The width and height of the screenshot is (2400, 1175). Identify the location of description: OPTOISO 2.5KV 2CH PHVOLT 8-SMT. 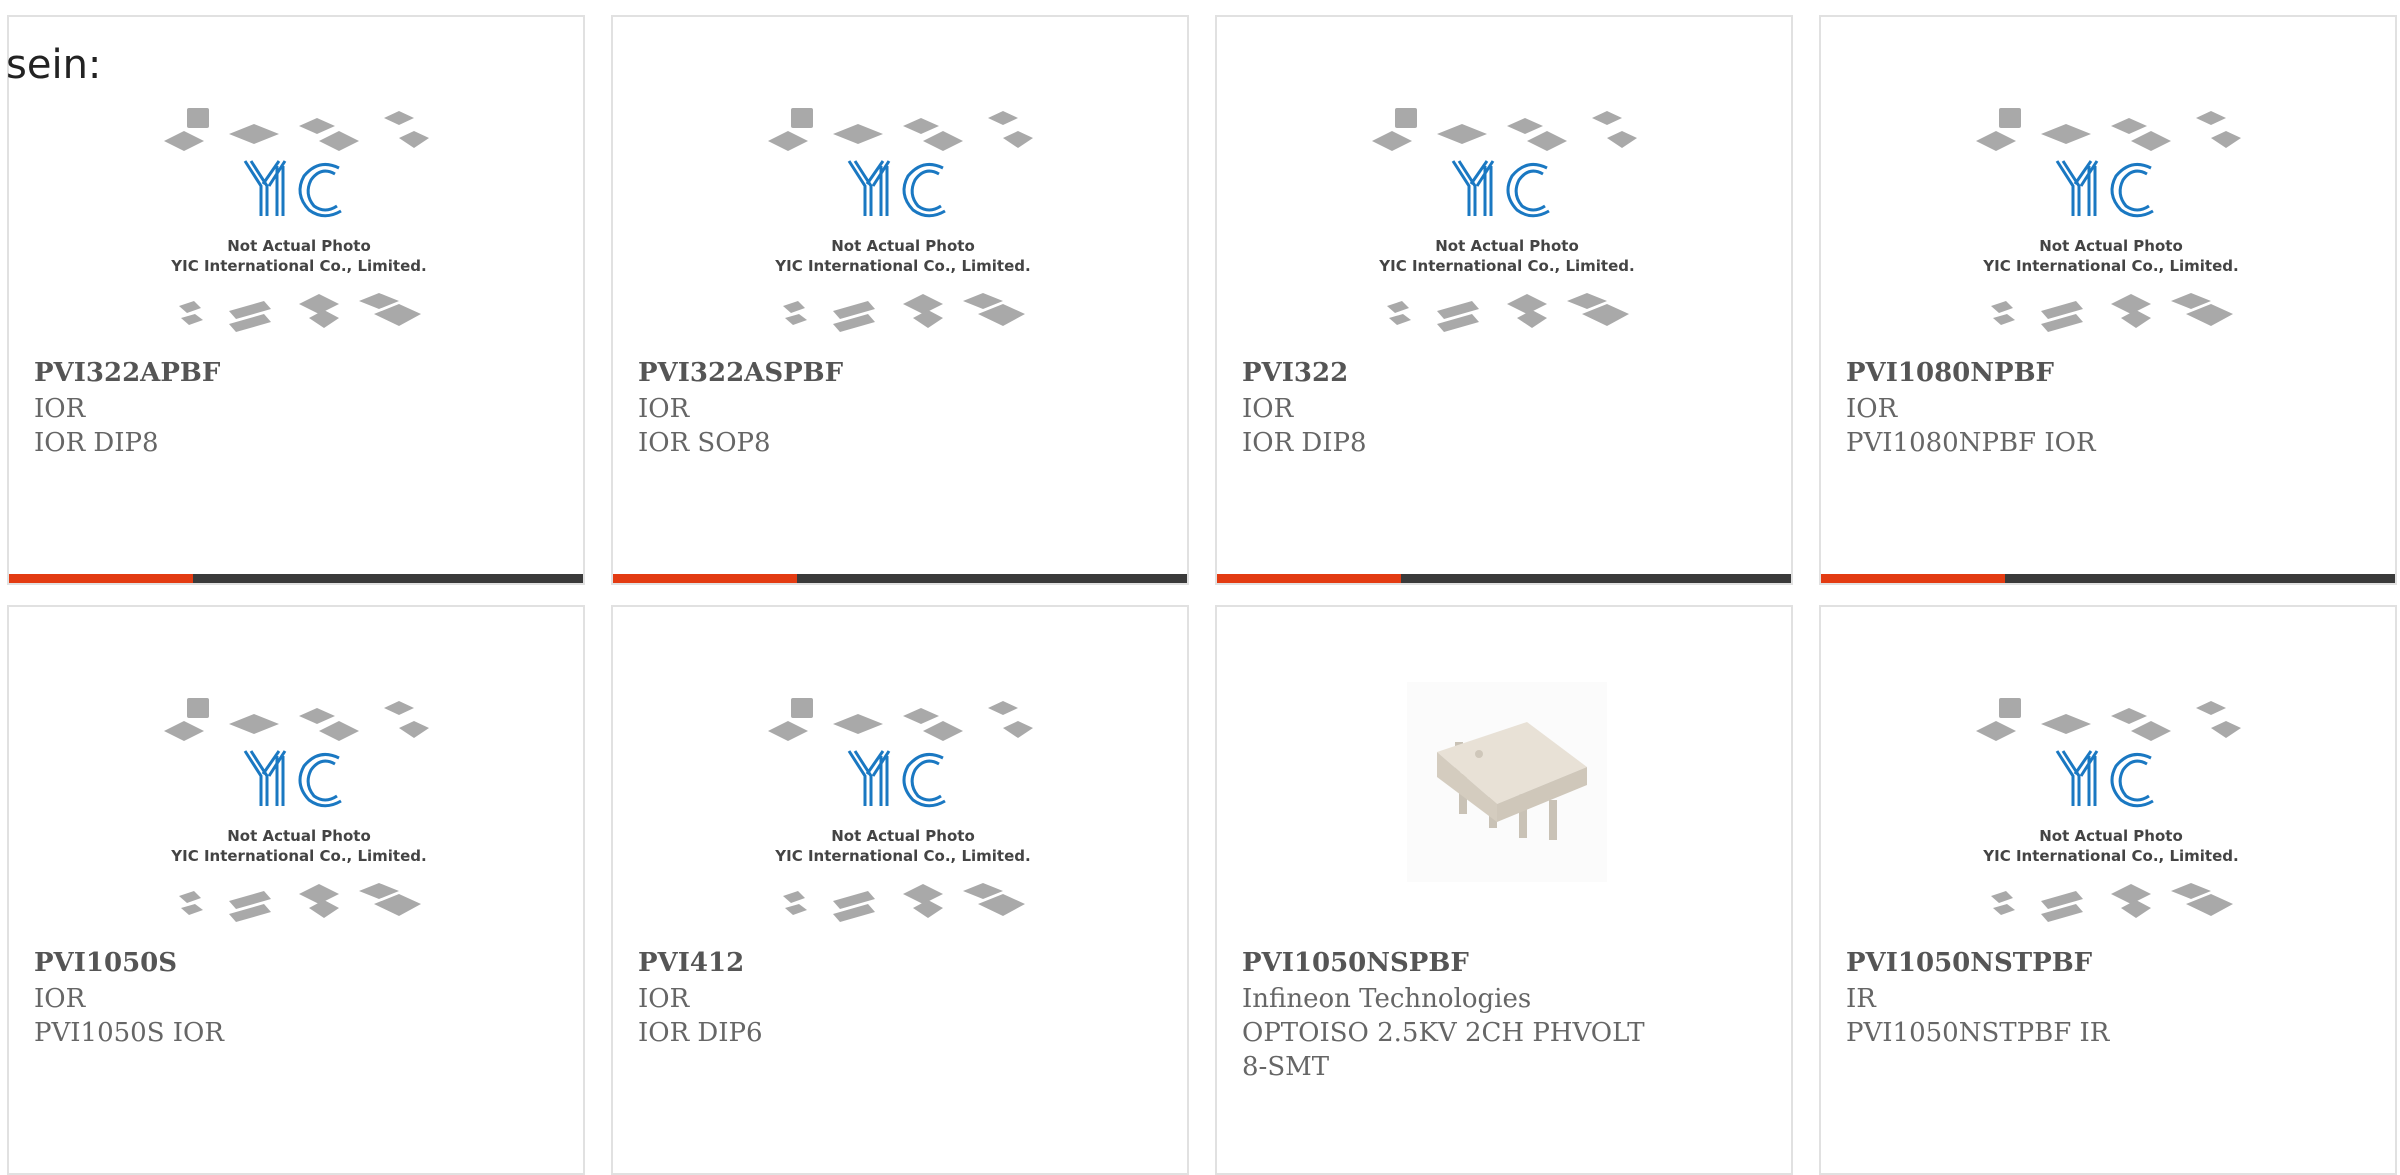
(1443, 1050).